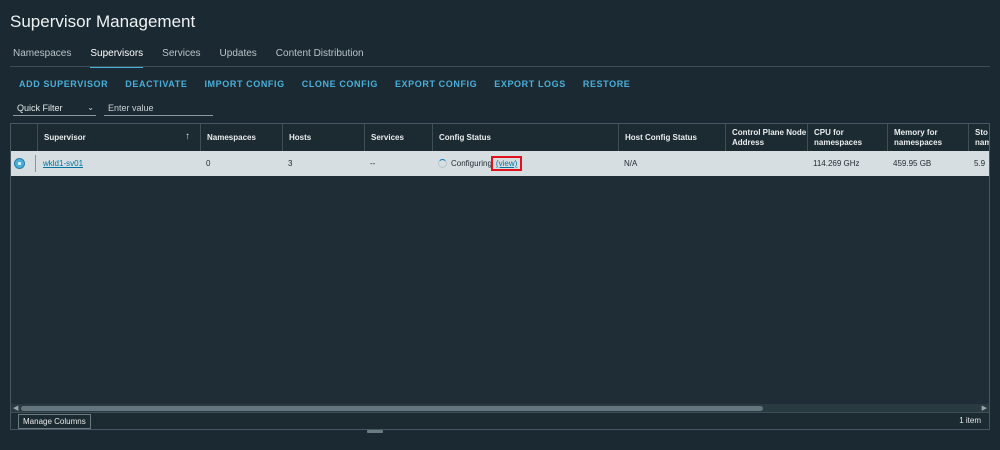 This screenshot has width=1000, height=450. I want to click on column-header-cpu: CPU for namespaces, so click(847, 137).